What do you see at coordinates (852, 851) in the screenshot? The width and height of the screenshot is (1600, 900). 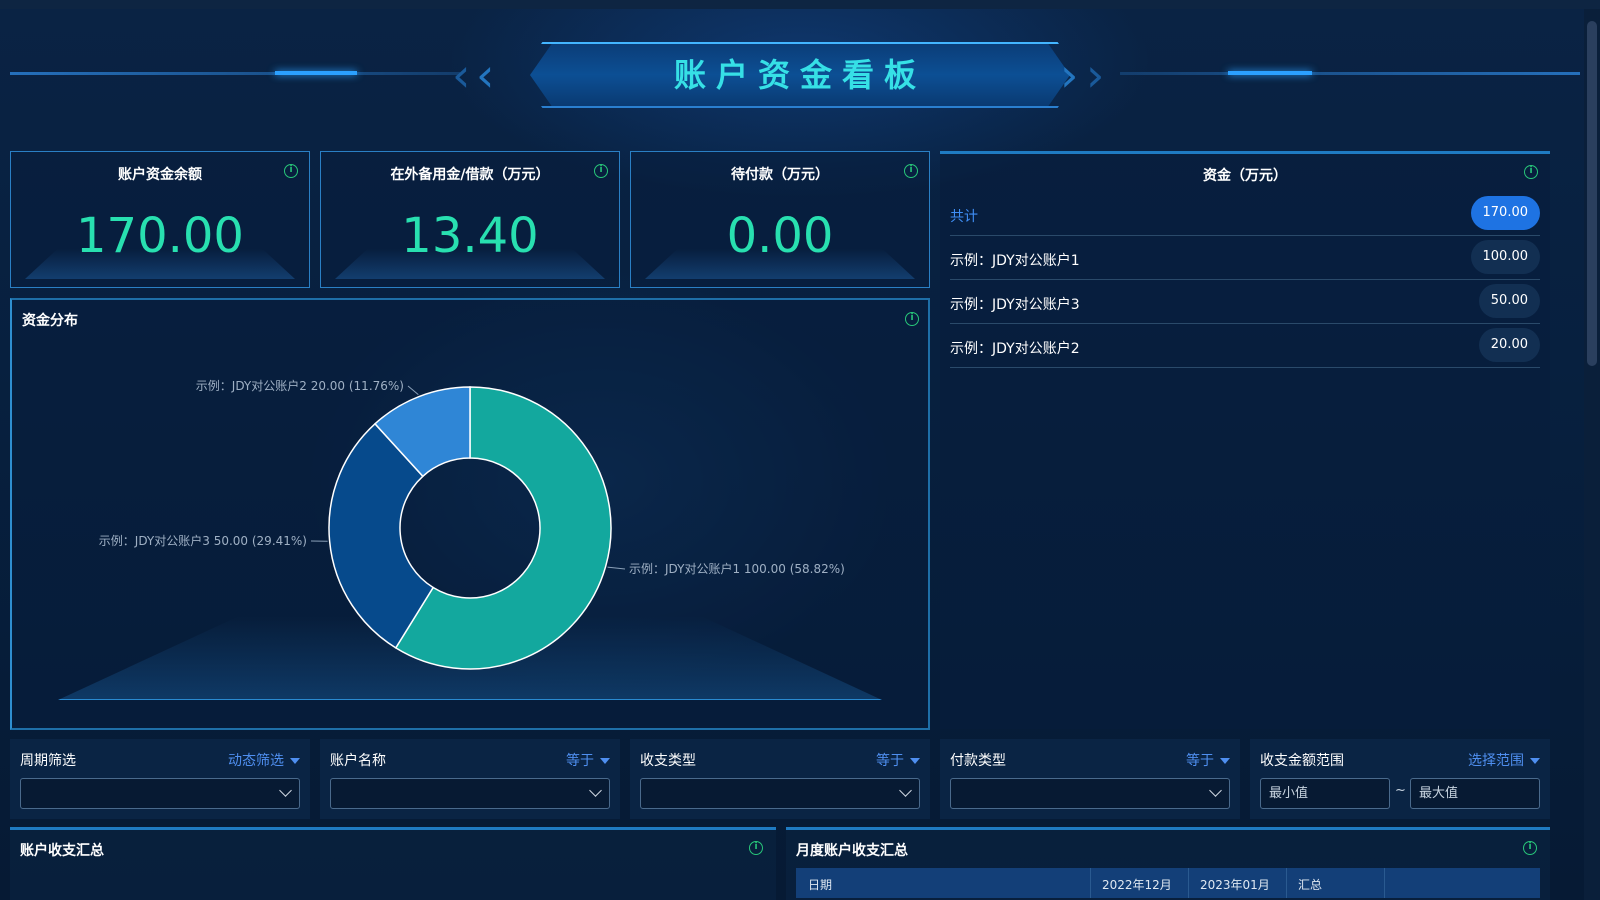 I see `monthly-summary-title: 月度账户收支汇总` at bounding box center [852, 851].